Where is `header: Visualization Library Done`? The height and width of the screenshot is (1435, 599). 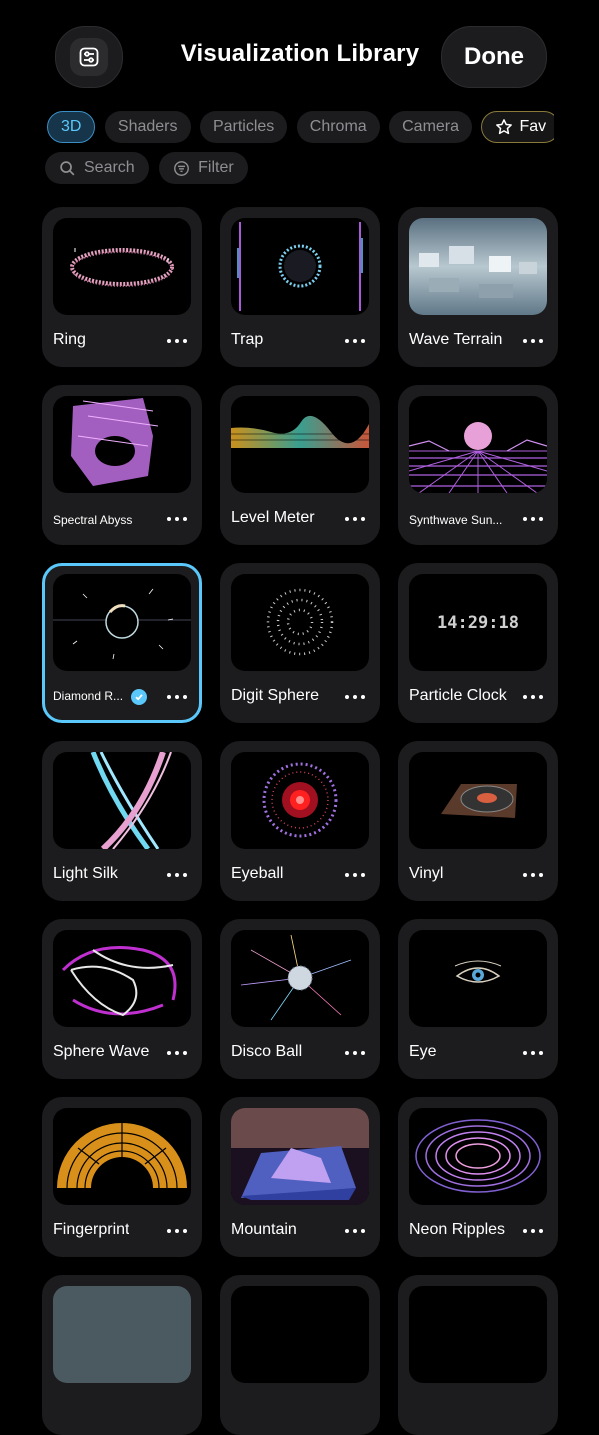
header: Visualization Library Done is located at coordinates (299, 56).